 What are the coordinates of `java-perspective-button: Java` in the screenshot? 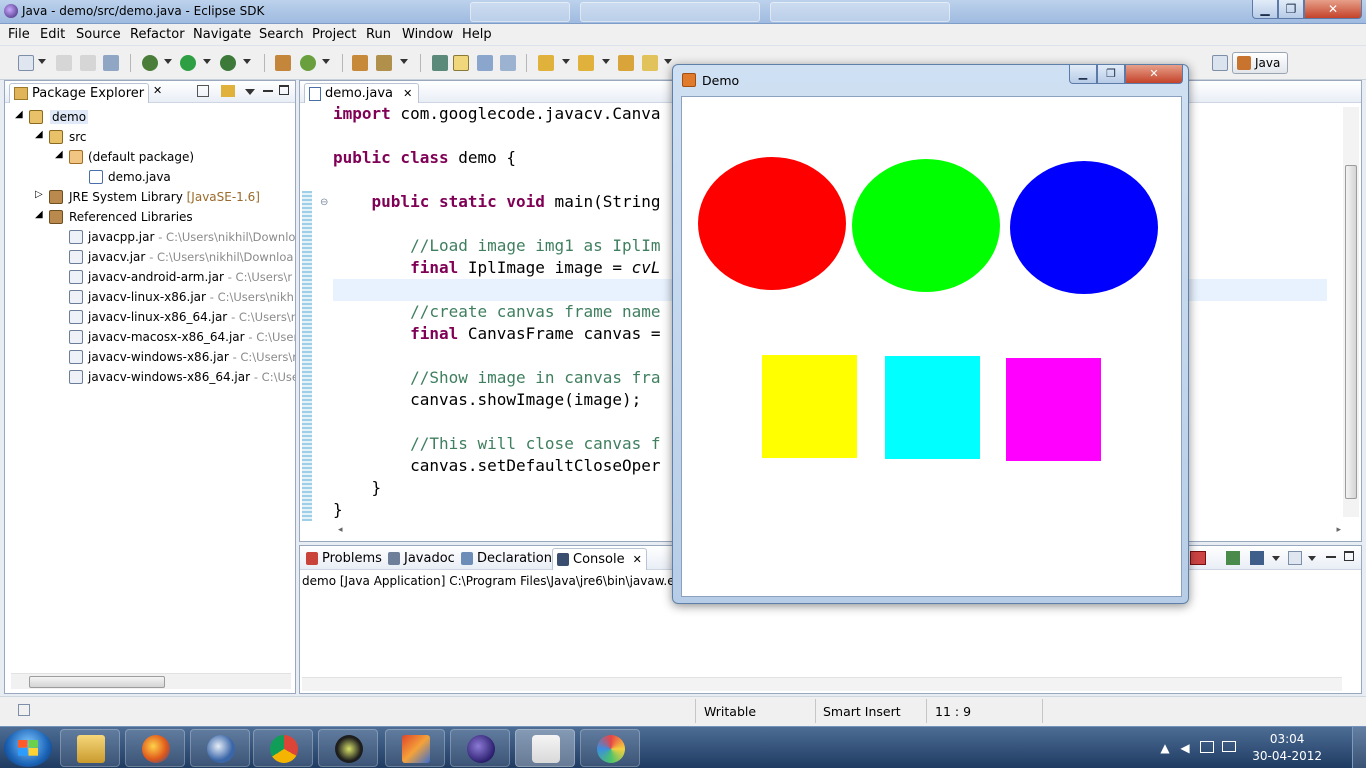 It's located at (1260, 63).